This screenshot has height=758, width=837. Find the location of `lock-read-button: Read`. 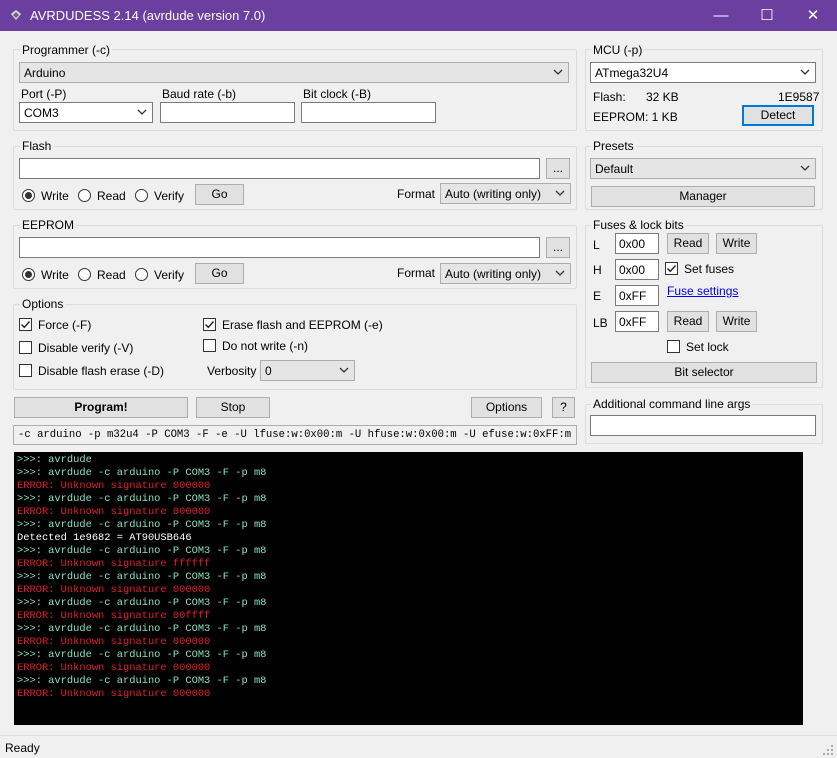

lock-read-button: Read is located at coordinates (688, 321).